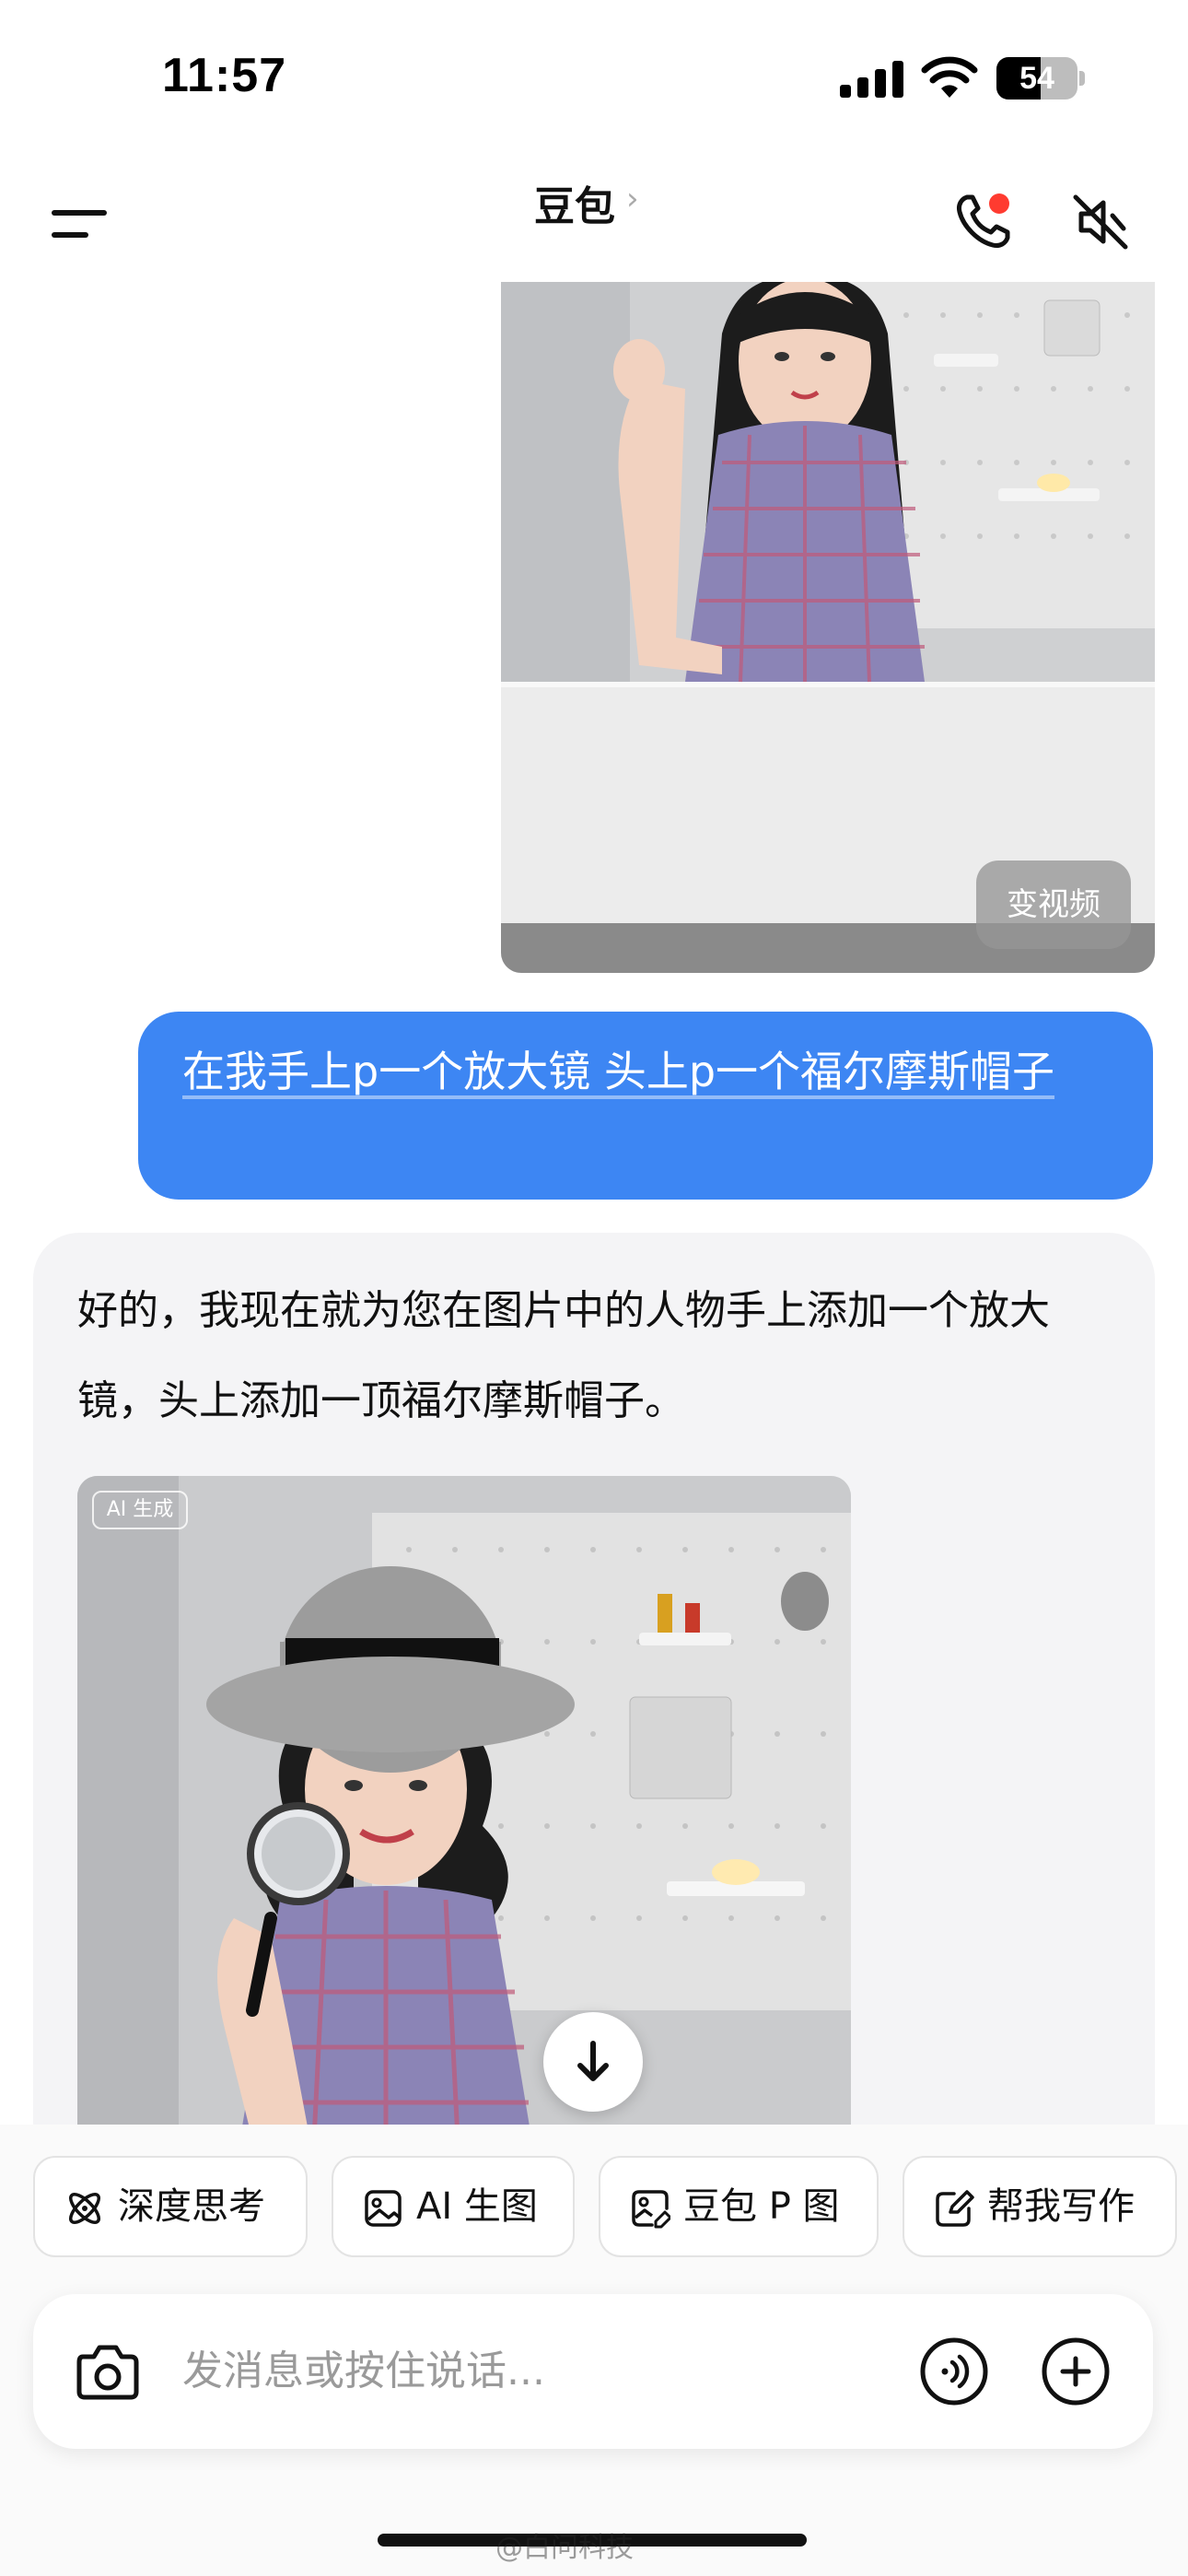 Image resolution: width=1188 pixels, height=2576 pixels. I want to click on chat-title: 豆包, so click(574, 202).